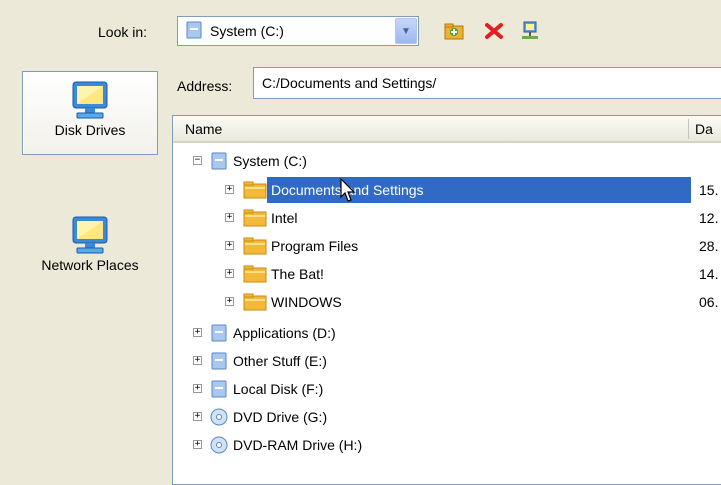 The image size is (721, 485). Describe the element at coordinates (530, 31) in the screenshot. I see `network-connect-icon` at that location.